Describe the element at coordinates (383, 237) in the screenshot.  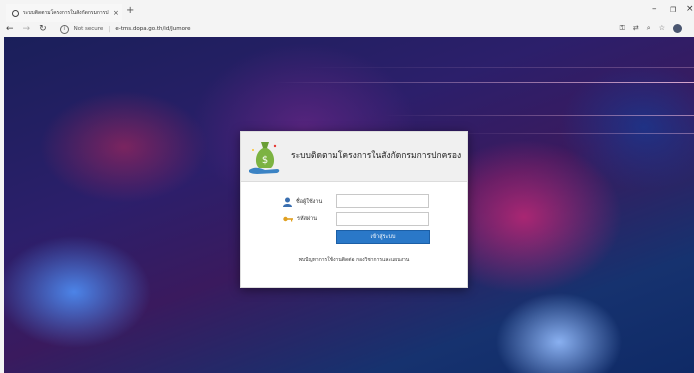
I see `login-button: เข้าสู่ระบบ` at that location.